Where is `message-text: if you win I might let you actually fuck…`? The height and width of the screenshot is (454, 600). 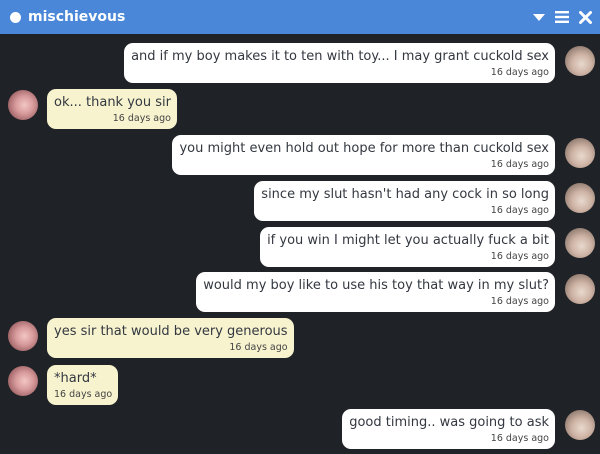 message-text: if you win I might let you actually fuck… is located at coordinates (408, 240).